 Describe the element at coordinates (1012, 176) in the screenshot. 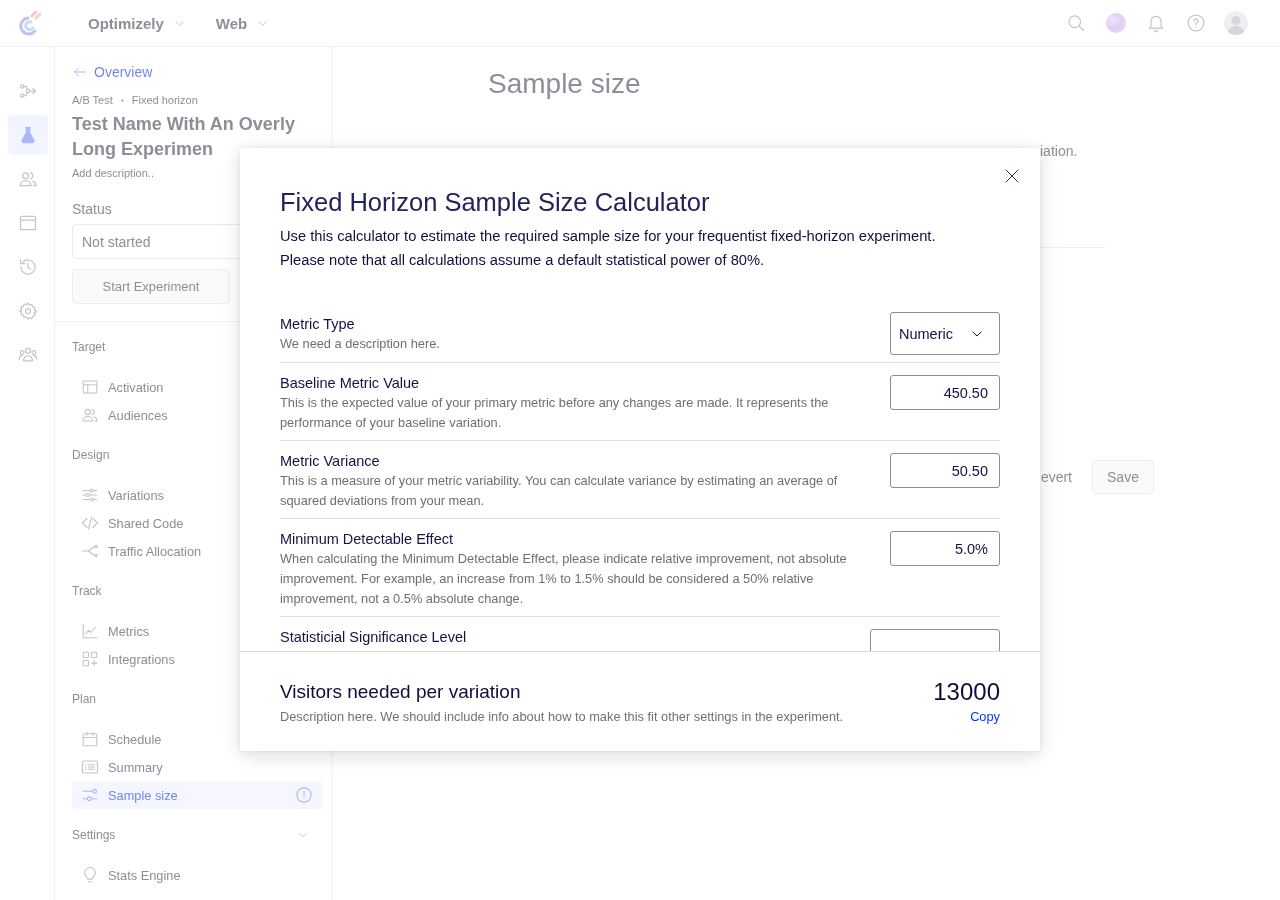

I see `close-icon` at that location.